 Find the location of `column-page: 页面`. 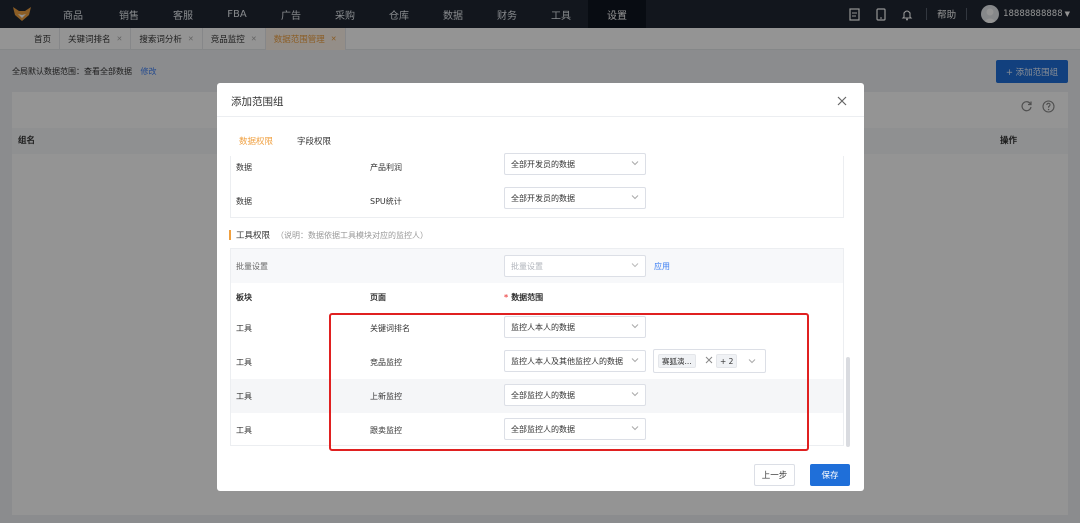

column-page: 页面 is located at coordinates (378, 297).